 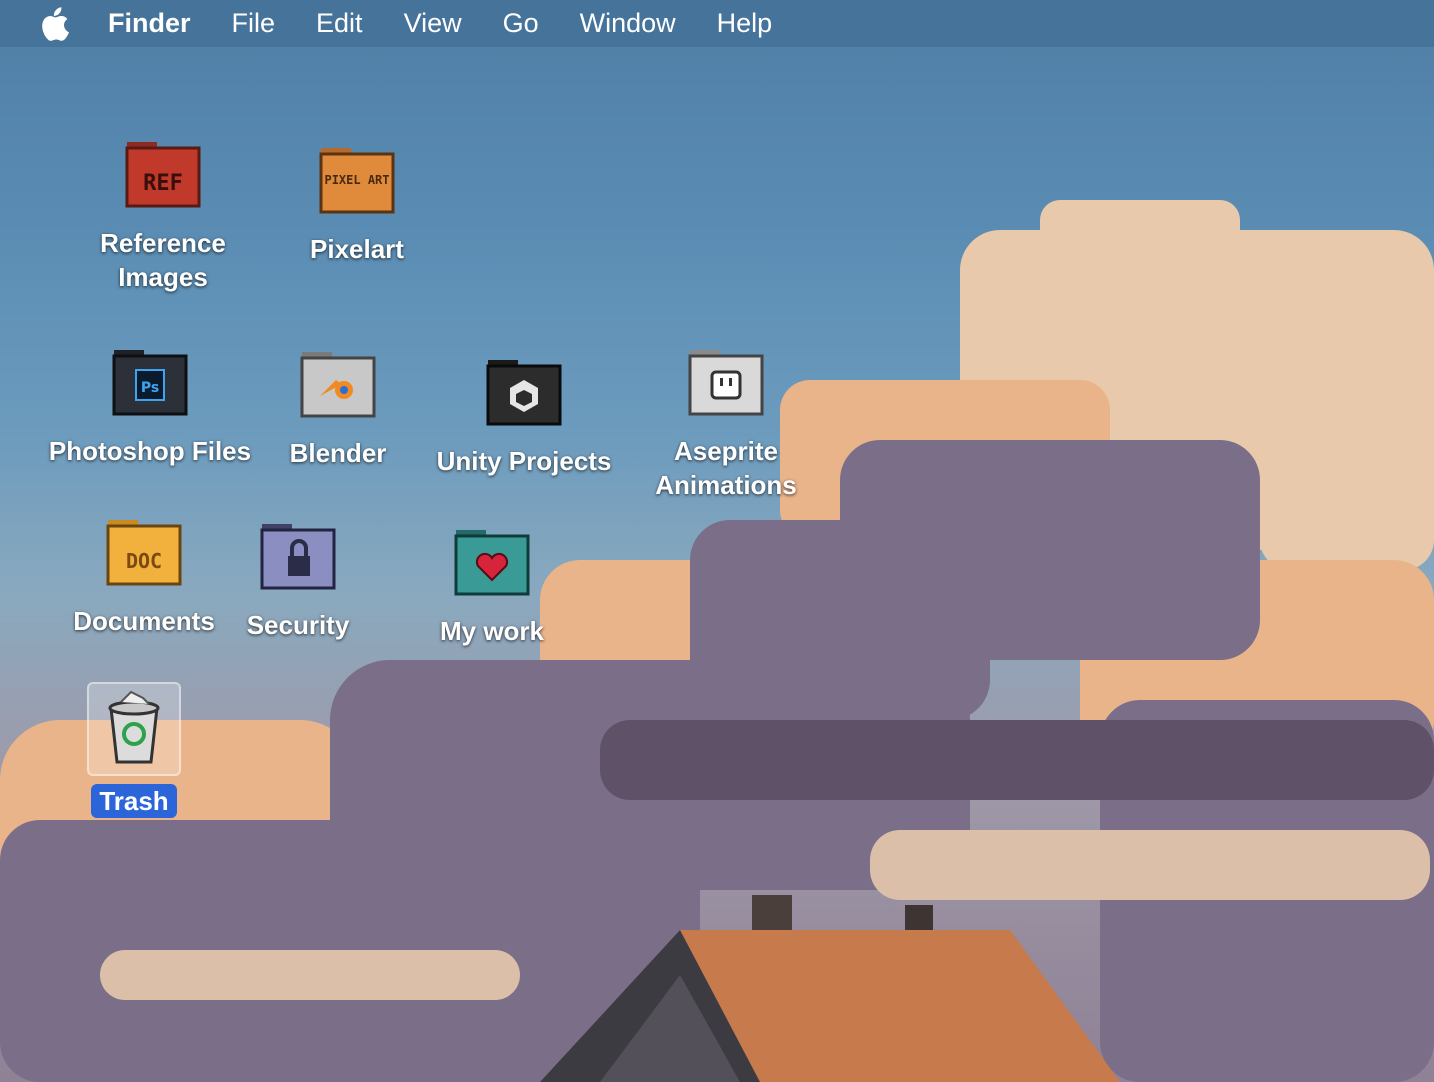 I want to click on folder-blender-icon, so click(x=338, y=388).